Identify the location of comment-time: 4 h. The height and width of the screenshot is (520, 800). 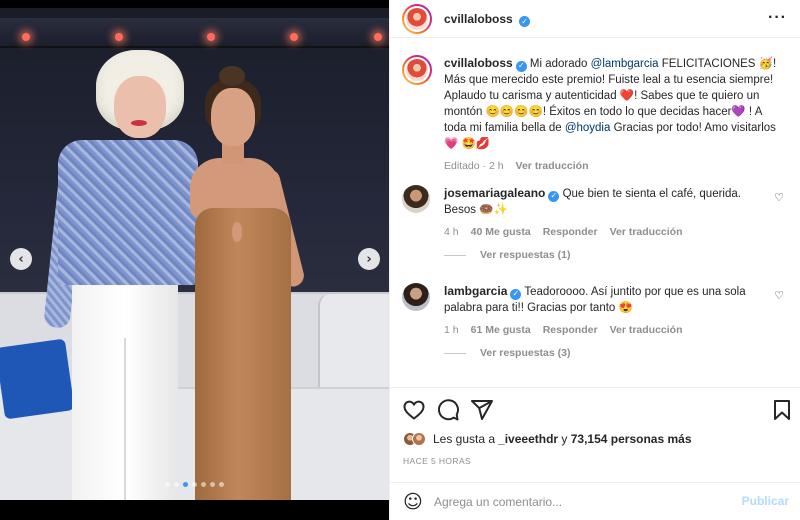
(451, 232).